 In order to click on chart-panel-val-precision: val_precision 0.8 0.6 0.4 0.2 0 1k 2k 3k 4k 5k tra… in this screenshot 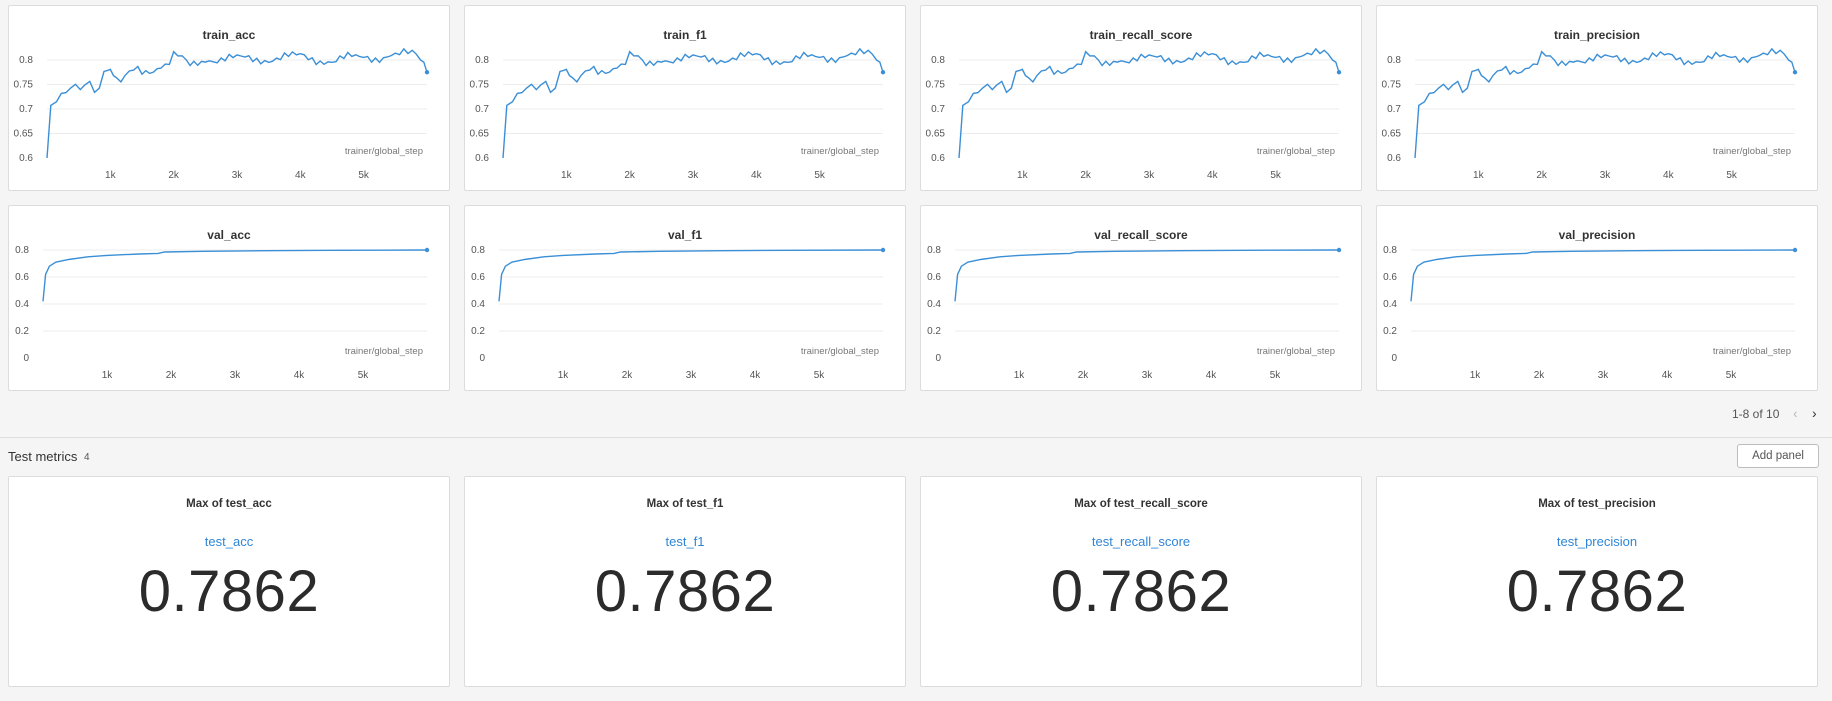, I will do `click(1597, 298)`.